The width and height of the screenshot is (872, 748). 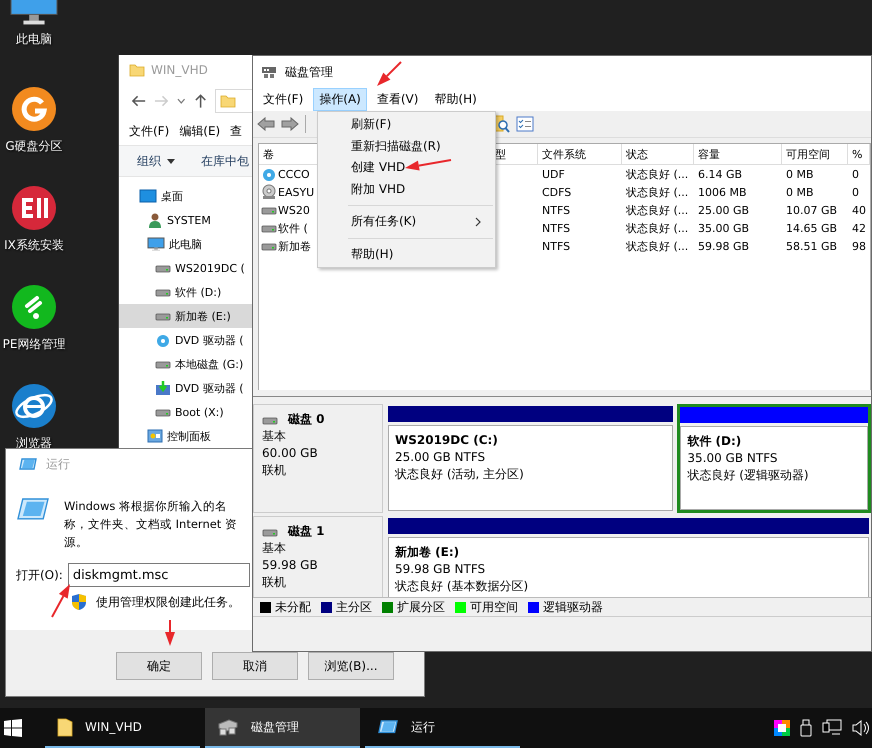 I want to click on desktop-icon-label: 此电脑, so click(x=34, y=39).